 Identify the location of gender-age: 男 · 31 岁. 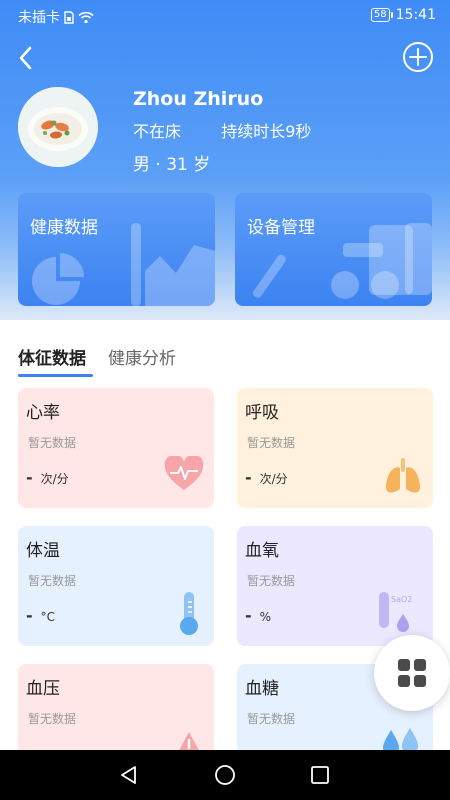
(172, 165).